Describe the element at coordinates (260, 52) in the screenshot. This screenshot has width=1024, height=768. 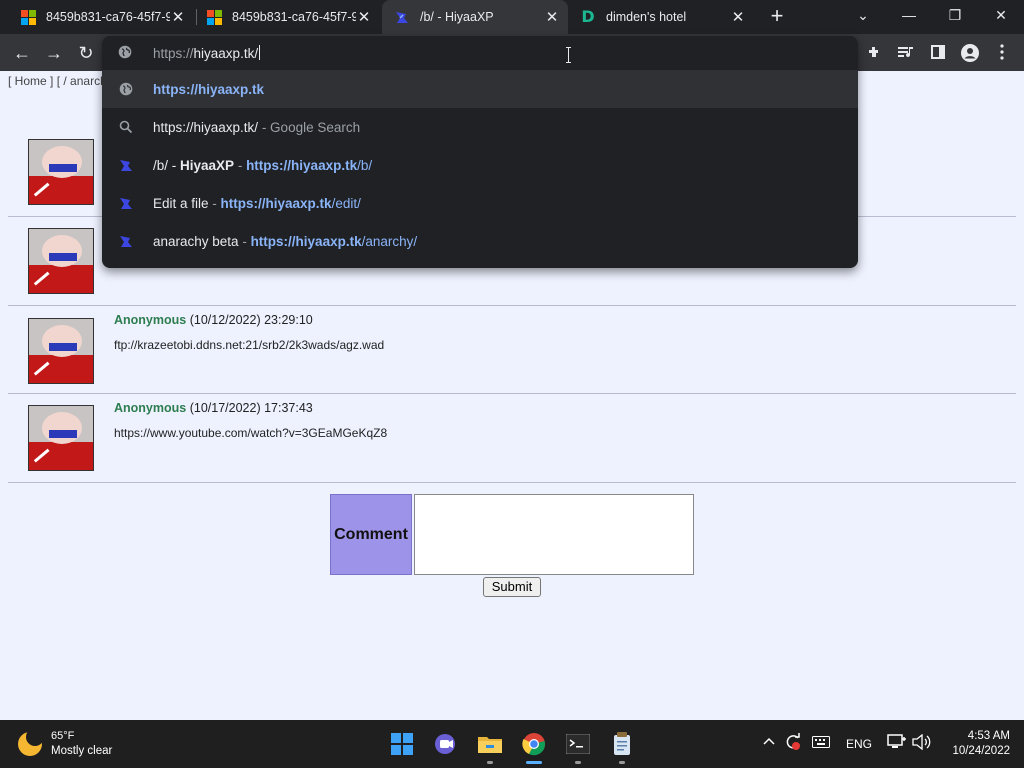
I see `text-caret` at that location.